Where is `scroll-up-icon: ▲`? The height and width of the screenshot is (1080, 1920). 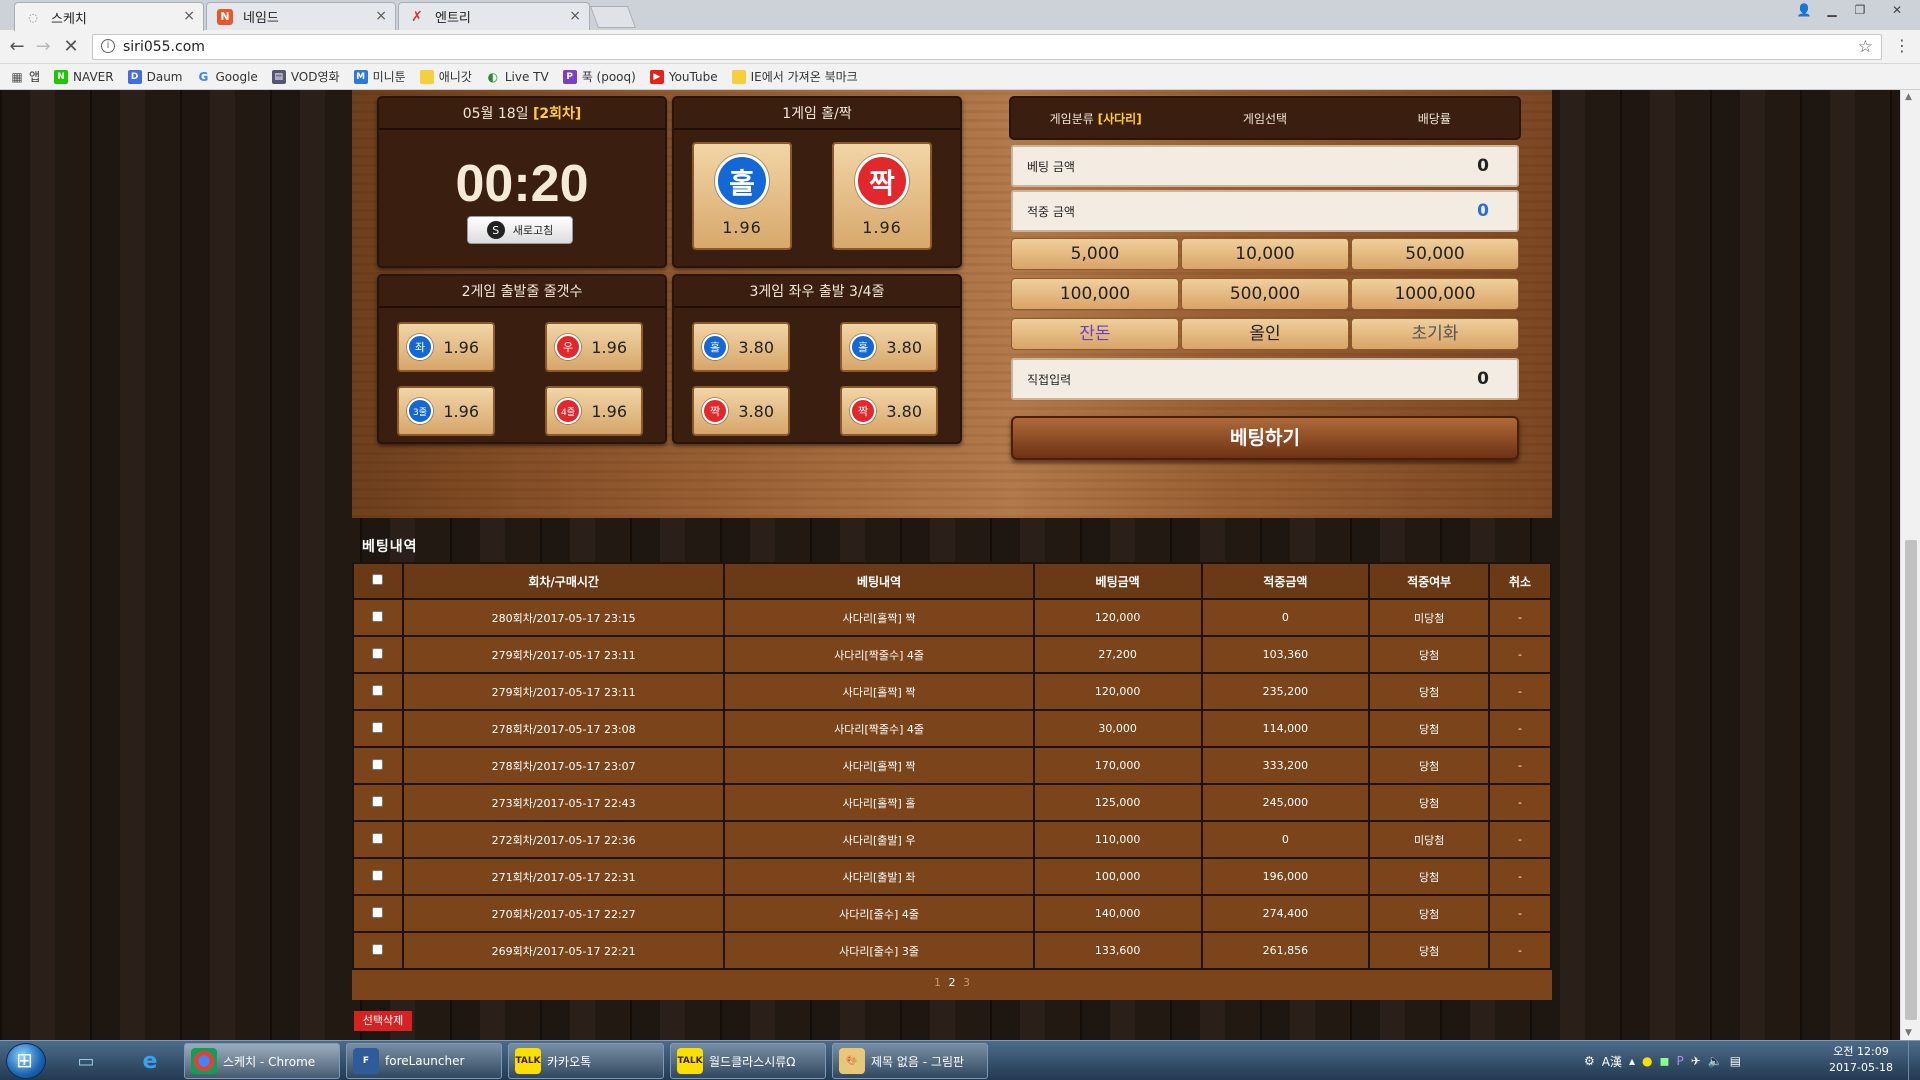 scroll-up-icon: ▲ is located at coordinates (1908, 97).